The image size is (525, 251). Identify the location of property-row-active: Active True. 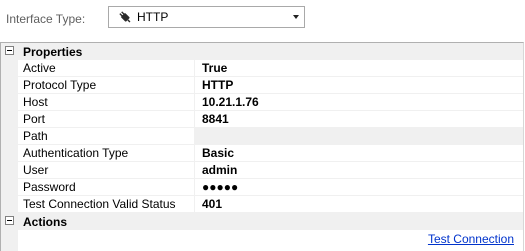
(262, 68).